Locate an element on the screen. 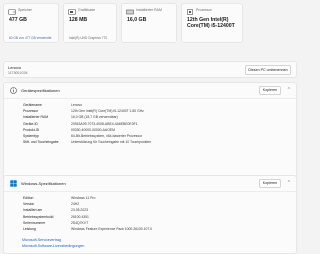 The height and width of the screenshot is (254, 320). device-name: Lenovo is located at coordinates (15, 67).